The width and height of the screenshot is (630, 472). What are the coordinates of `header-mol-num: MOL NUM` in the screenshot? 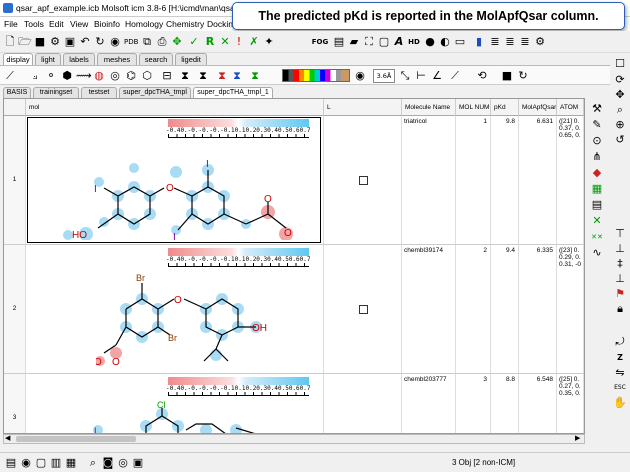 It's located at (473, 107).